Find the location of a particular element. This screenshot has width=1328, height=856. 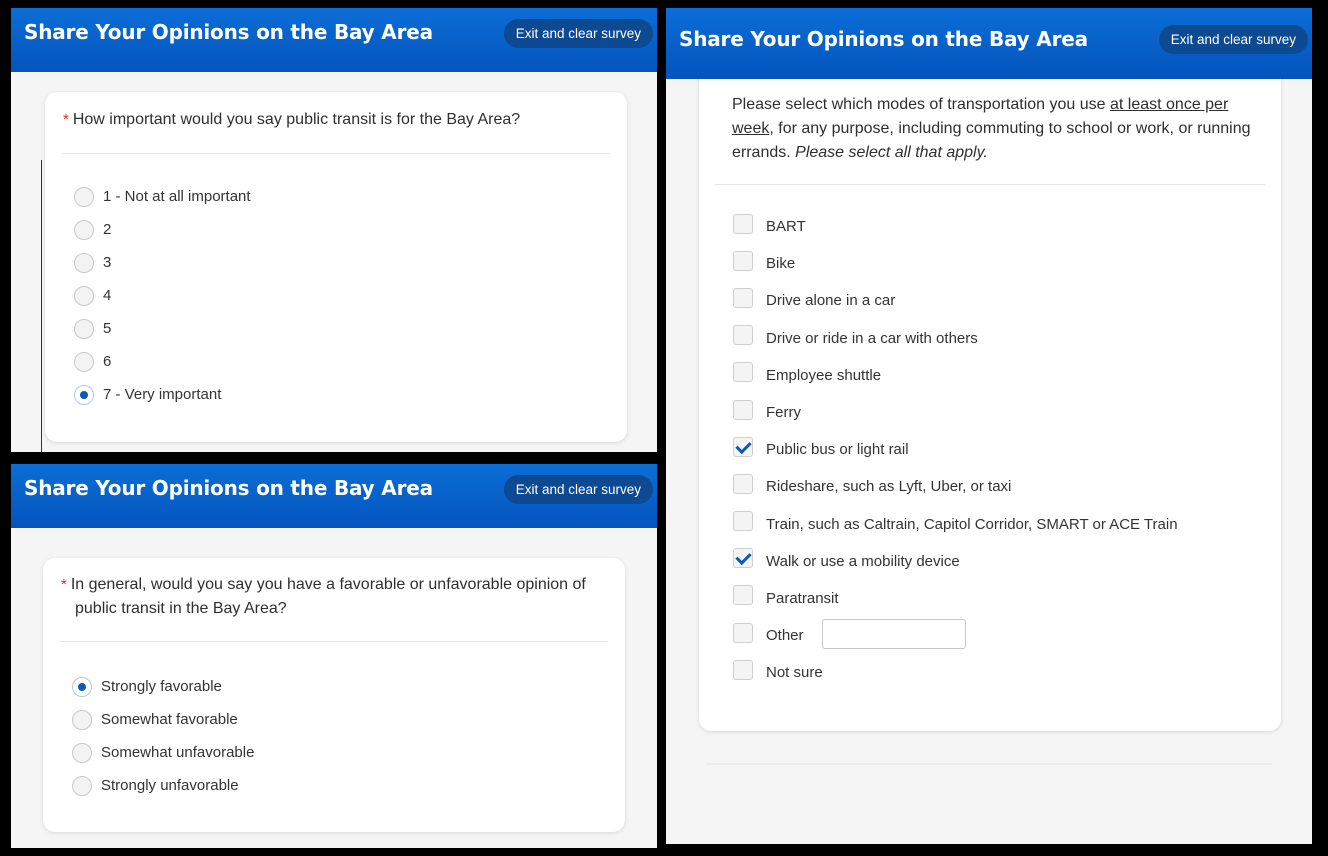

checkbox-option: Paratransit is located at coordinates (955, 598).